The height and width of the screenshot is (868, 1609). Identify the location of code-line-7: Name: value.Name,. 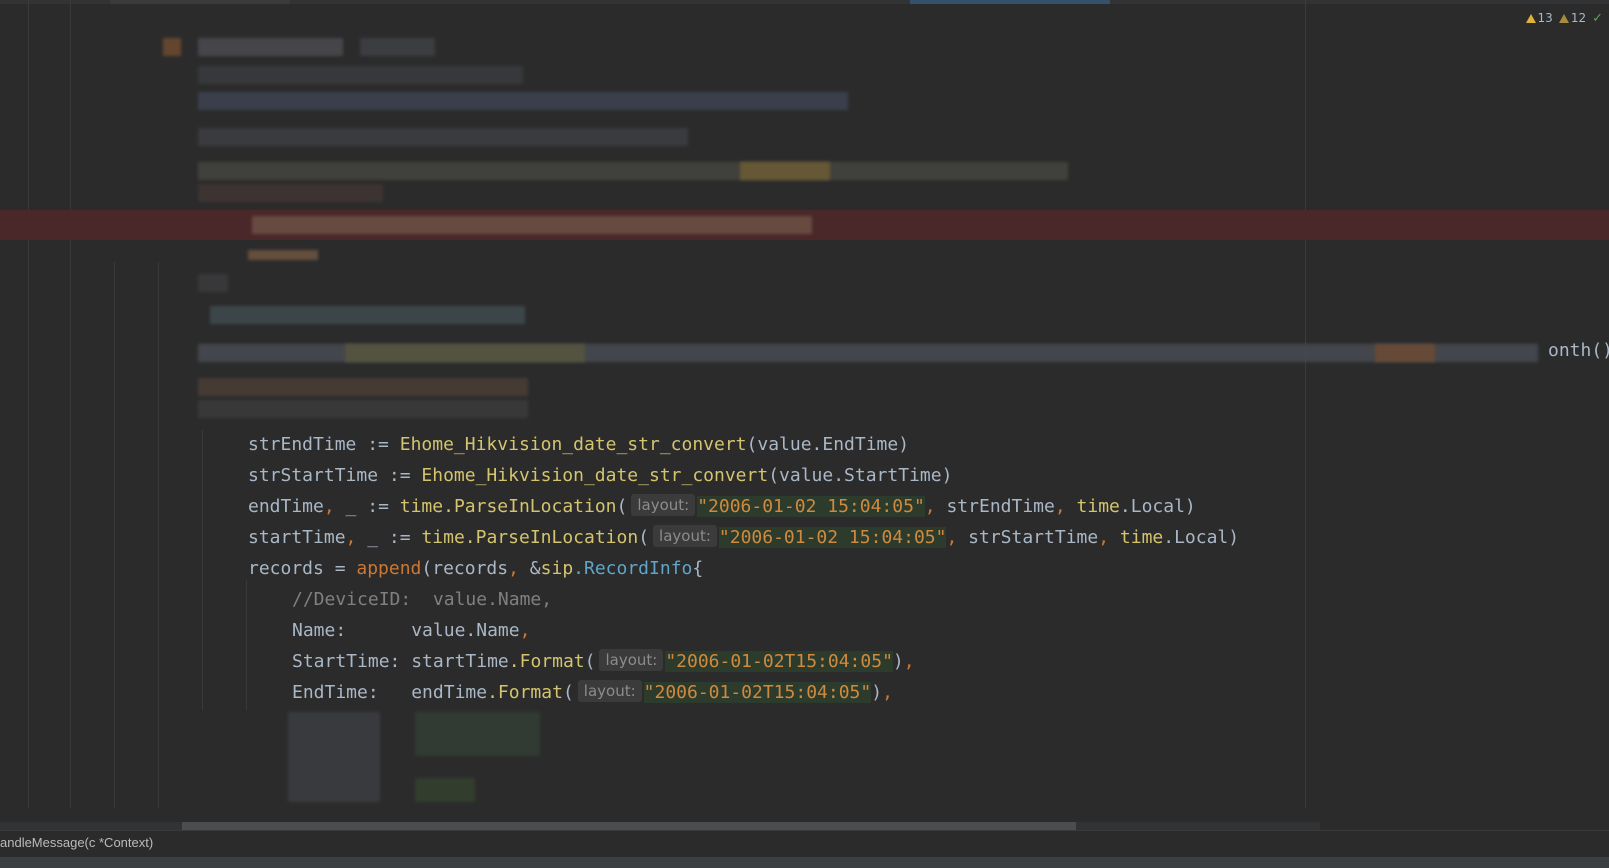
(411, 631).